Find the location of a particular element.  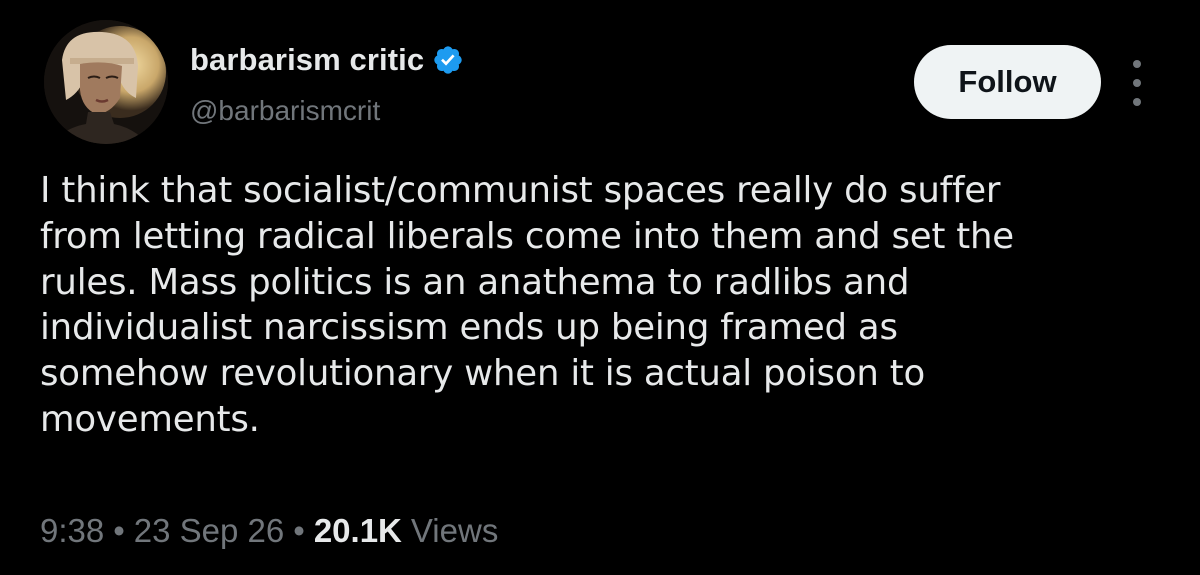

author-handle: @barbarismcrit is located at coordinates (285, 111).